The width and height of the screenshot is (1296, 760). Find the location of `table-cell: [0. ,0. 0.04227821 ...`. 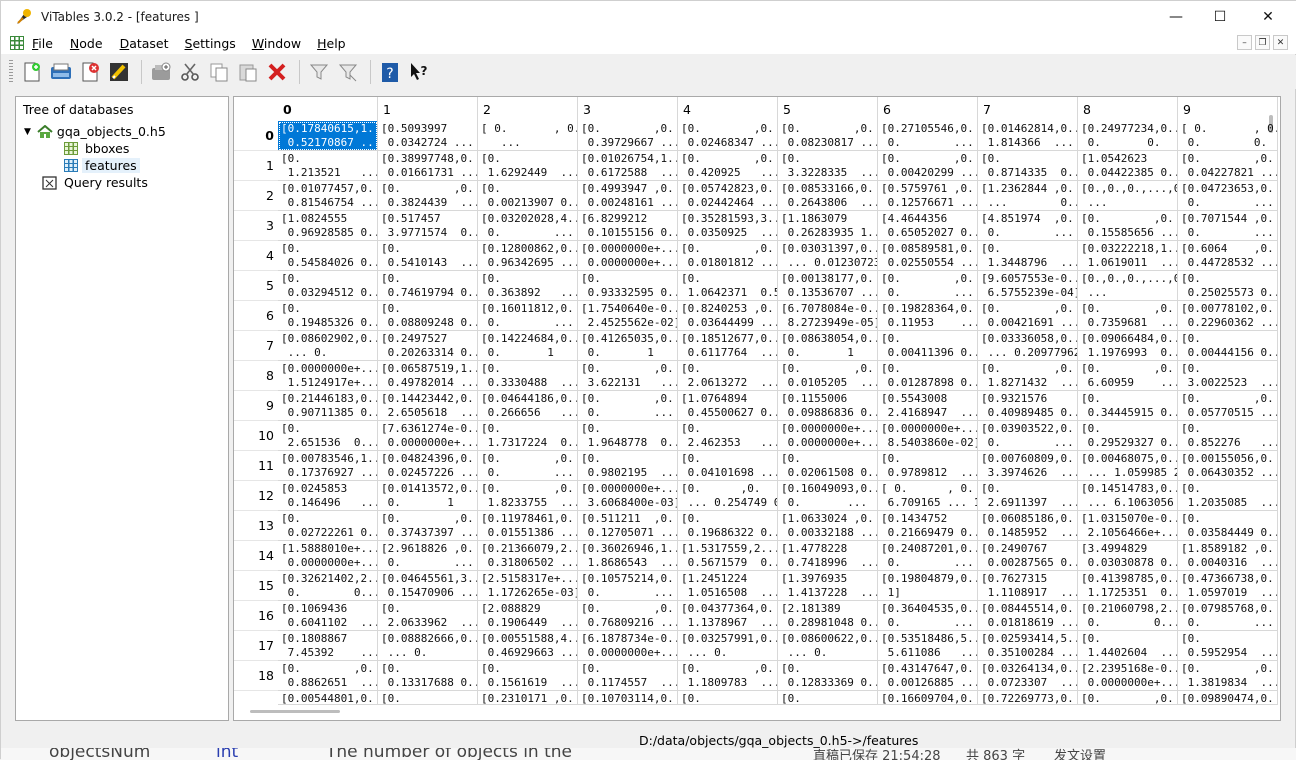

table-cell: [0. ,0. 0.04227821 ... is located at coordinates (1228, 166).